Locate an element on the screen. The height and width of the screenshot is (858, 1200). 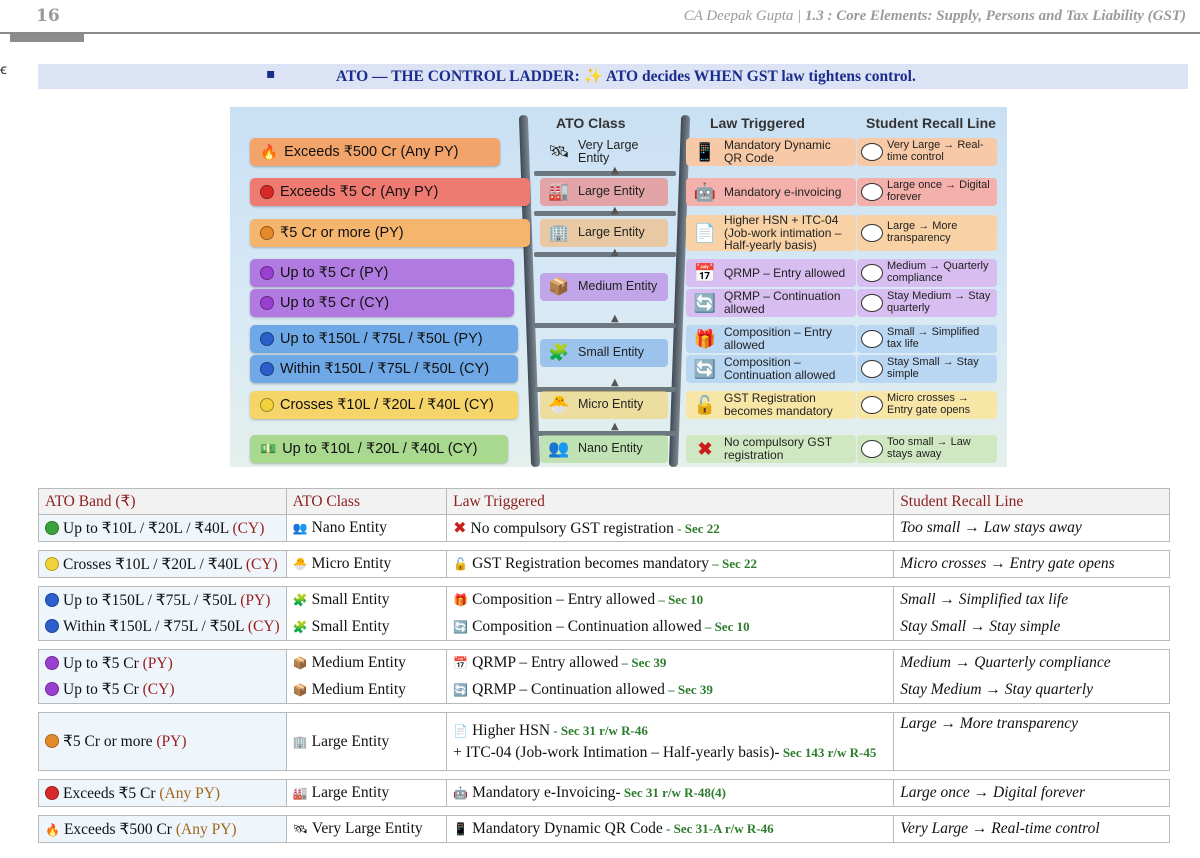
law-cell: 🔄 QRMP – Continuation allowed – Sec 39 is located at coordinates (670, 690).